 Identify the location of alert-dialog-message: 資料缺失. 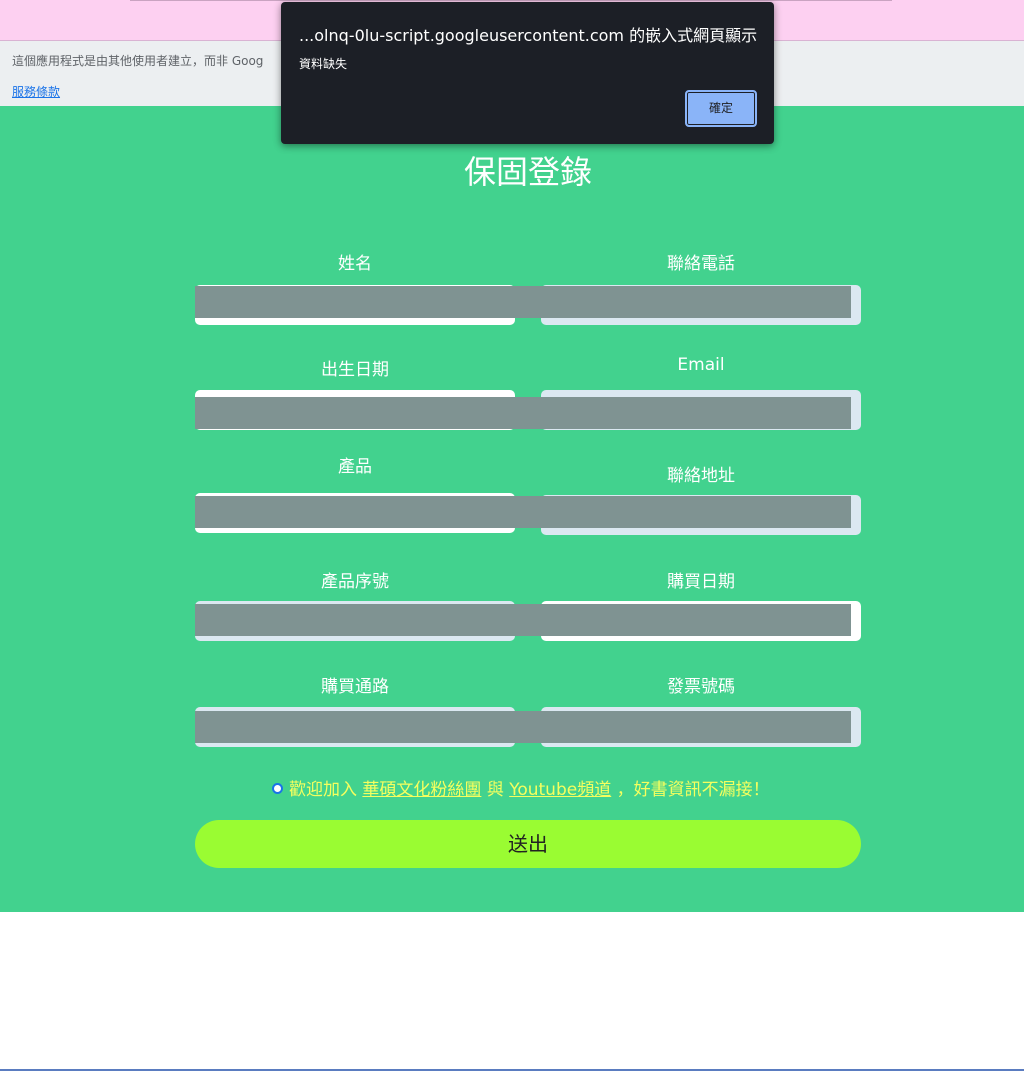
(323, 64).